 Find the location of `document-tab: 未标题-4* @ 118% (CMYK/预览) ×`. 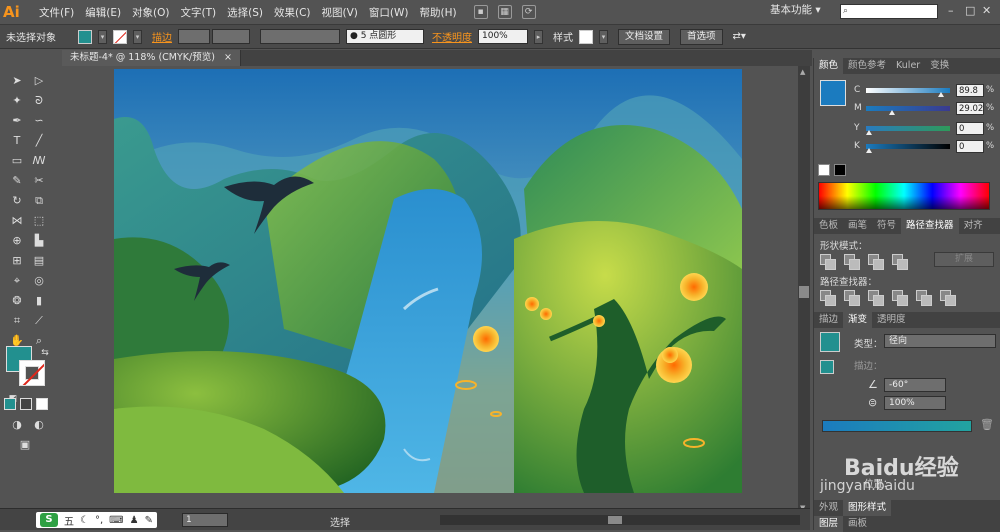

document-tab: 未标题-4* @ 118% (CMYK/预览) × is located at coordinates (151, 58).